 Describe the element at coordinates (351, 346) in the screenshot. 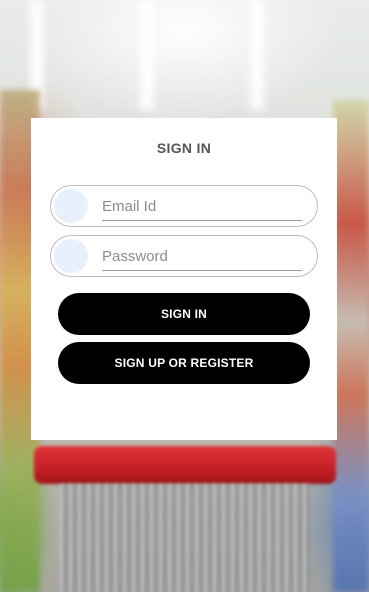

I see `right-shelf` at that location.